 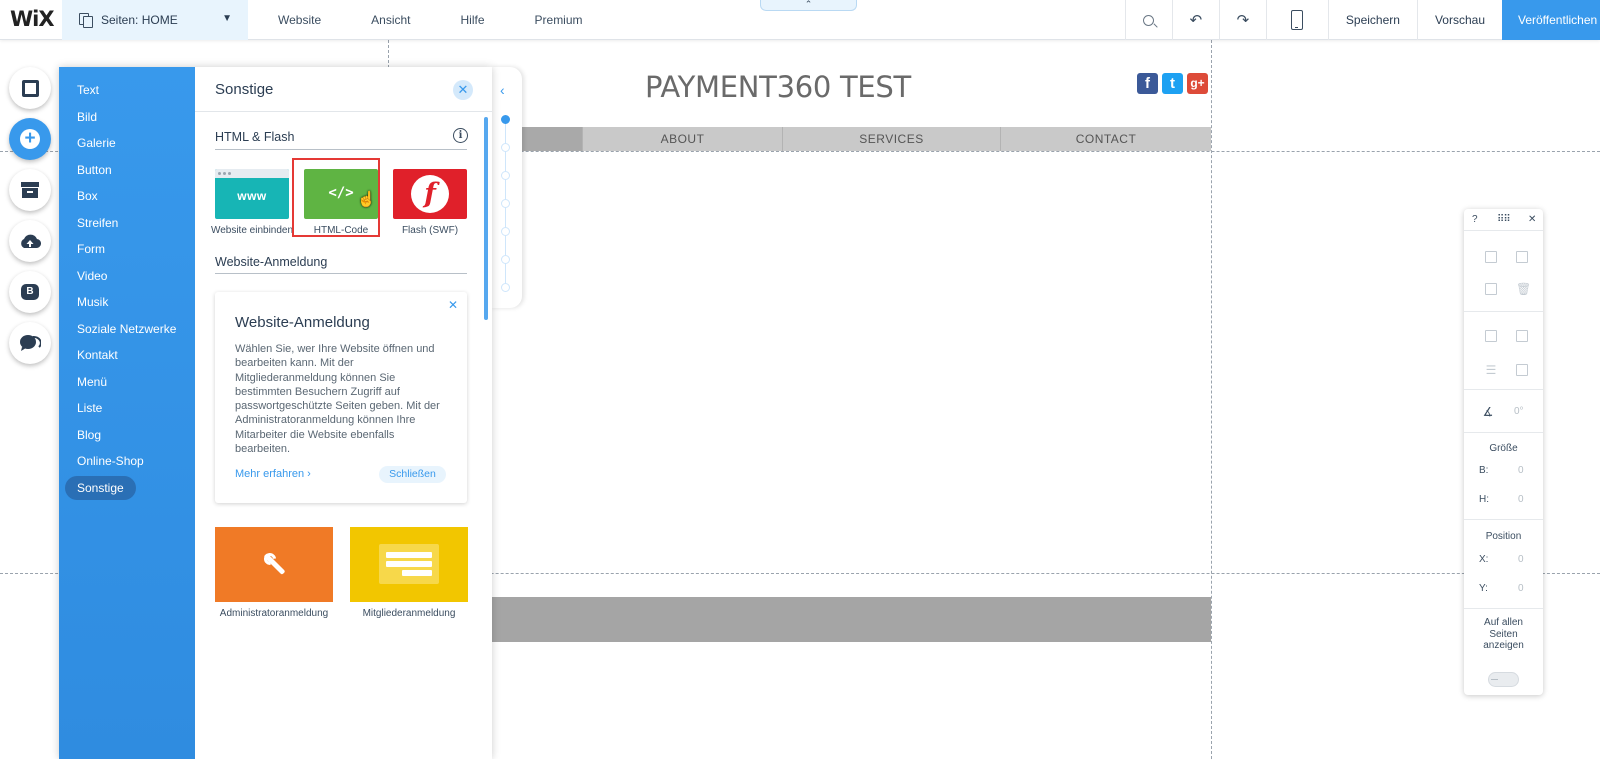 I want to click on show-on-all-pages-label: Auf allen Seiten anzeigen, so click(x=1503, y=634).